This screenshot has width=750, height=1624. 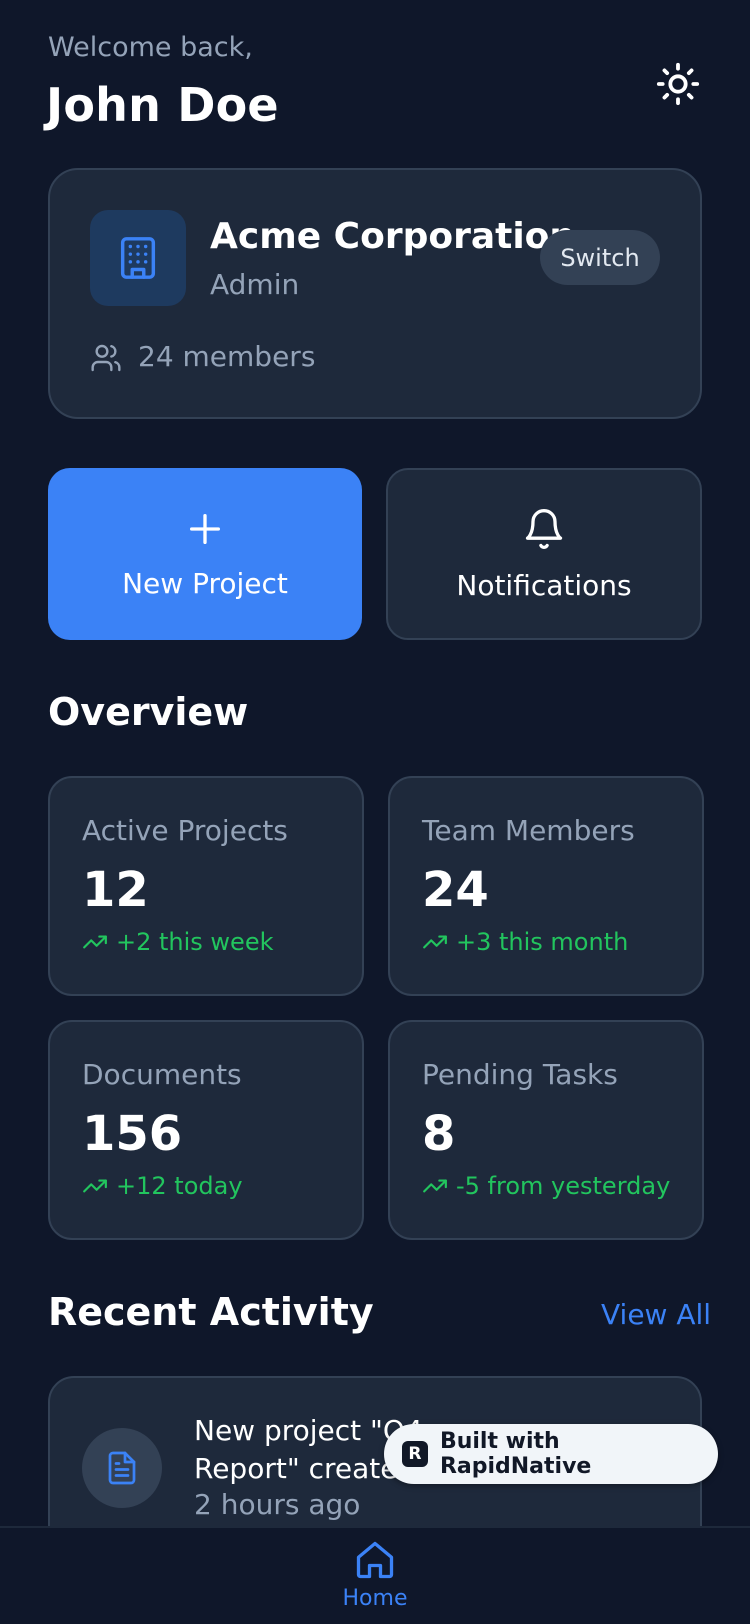 I want to click on theme-toggle-button, so click(x=678, y=84).